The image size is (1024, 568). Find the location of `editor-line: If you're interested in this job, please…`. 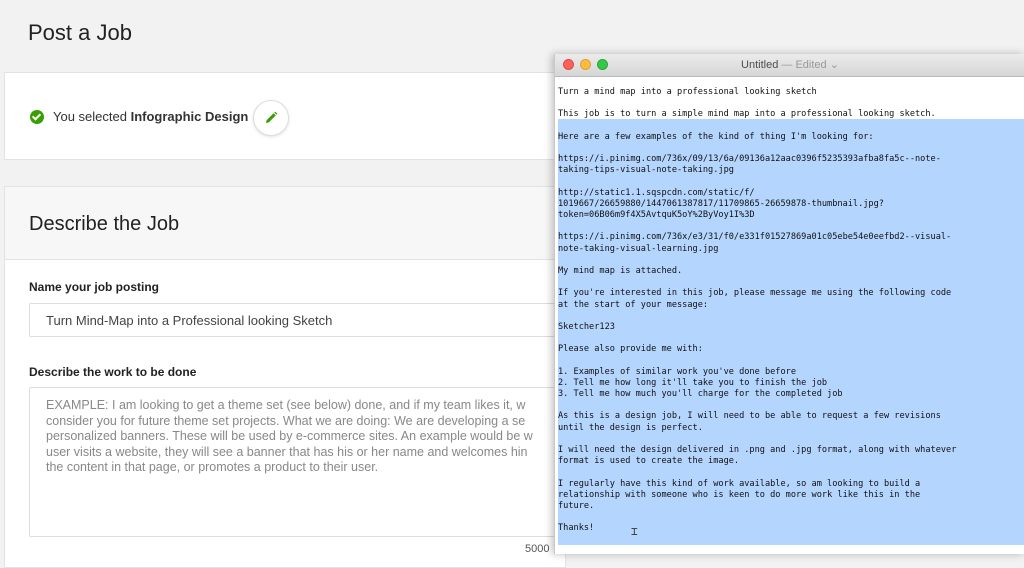

editor-line: If you're interested in this job, please… is located at coordinates (755, 293).